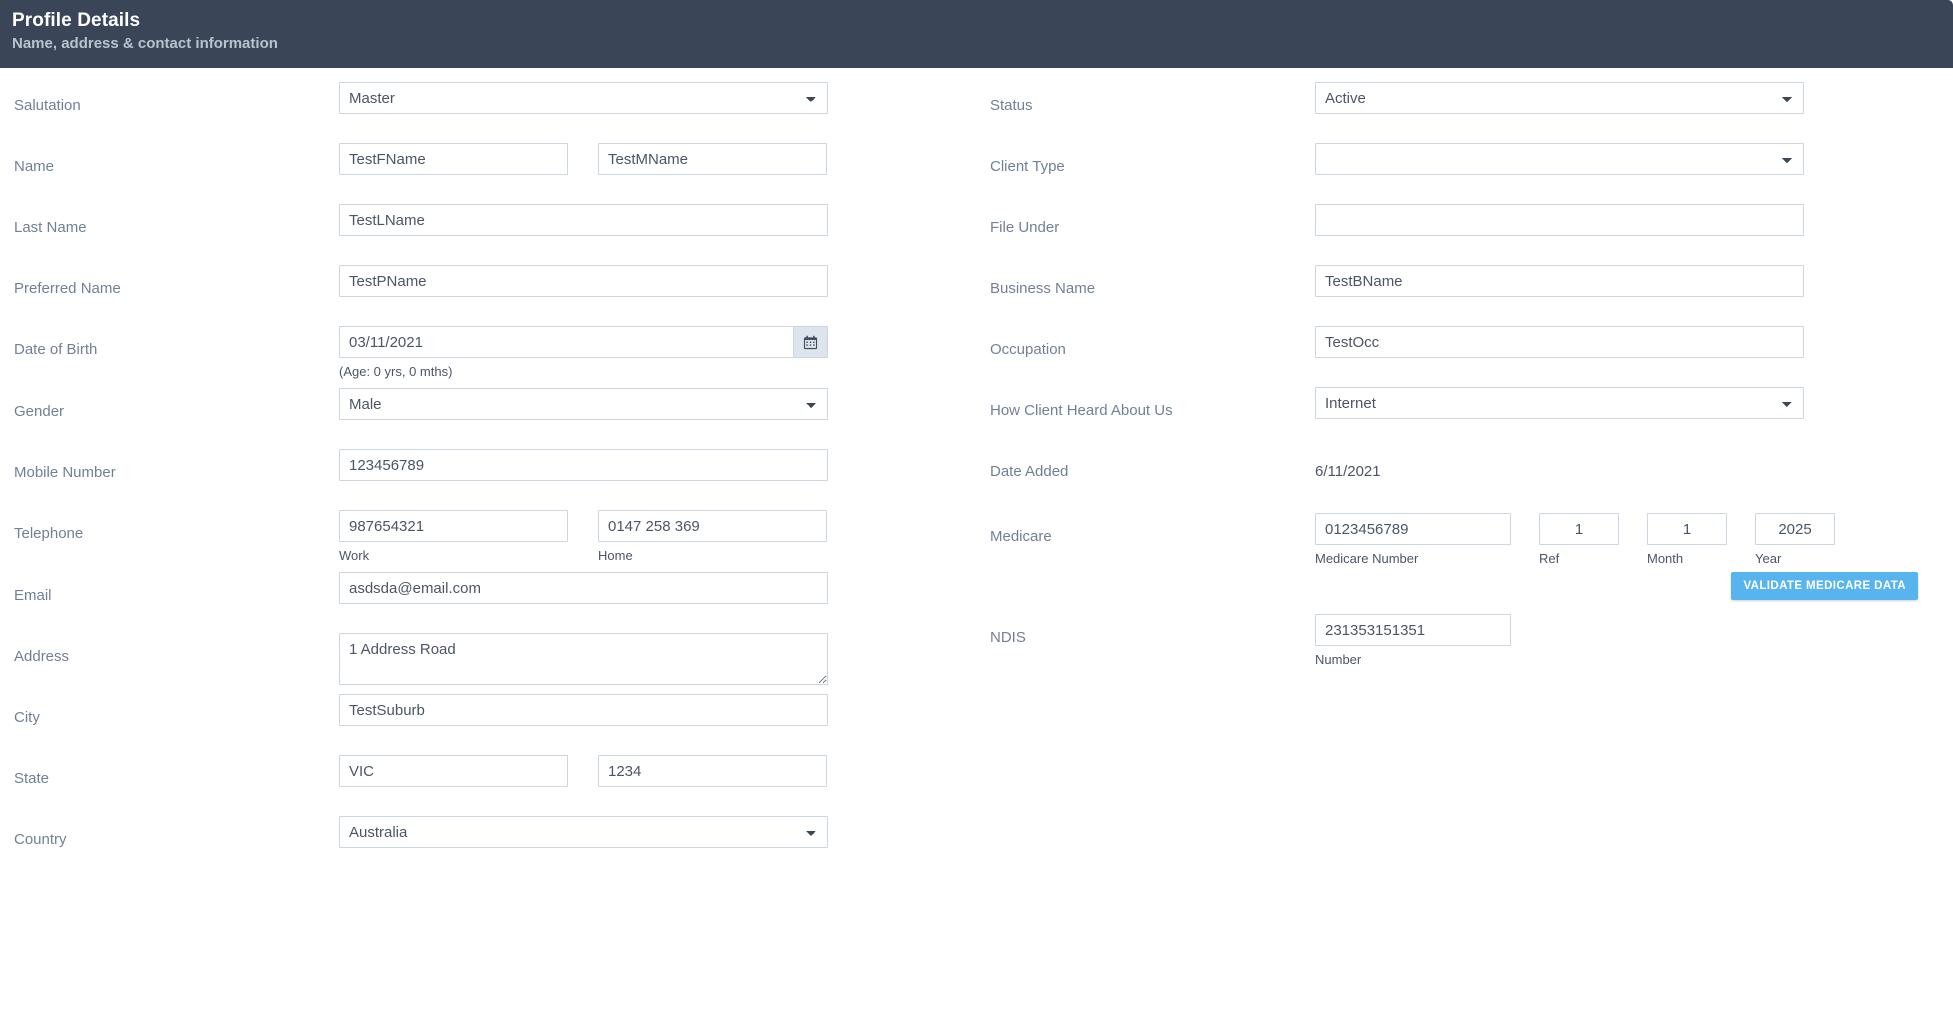 This screenshot has height=1013, width=1953. Describe the element at coordinates (1027, 166) in the screenshot. I see `label-client-type: Client Type` at that location.